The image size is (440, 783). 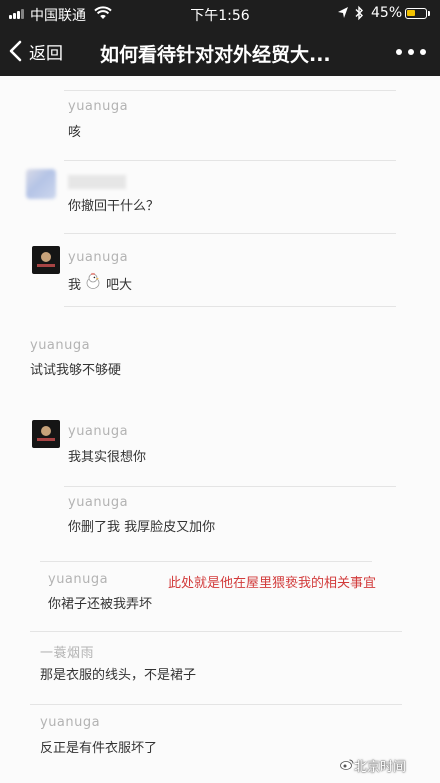 I want to click on comment-text: 你裙子还被我弄坏, so click(x=100, y=604).